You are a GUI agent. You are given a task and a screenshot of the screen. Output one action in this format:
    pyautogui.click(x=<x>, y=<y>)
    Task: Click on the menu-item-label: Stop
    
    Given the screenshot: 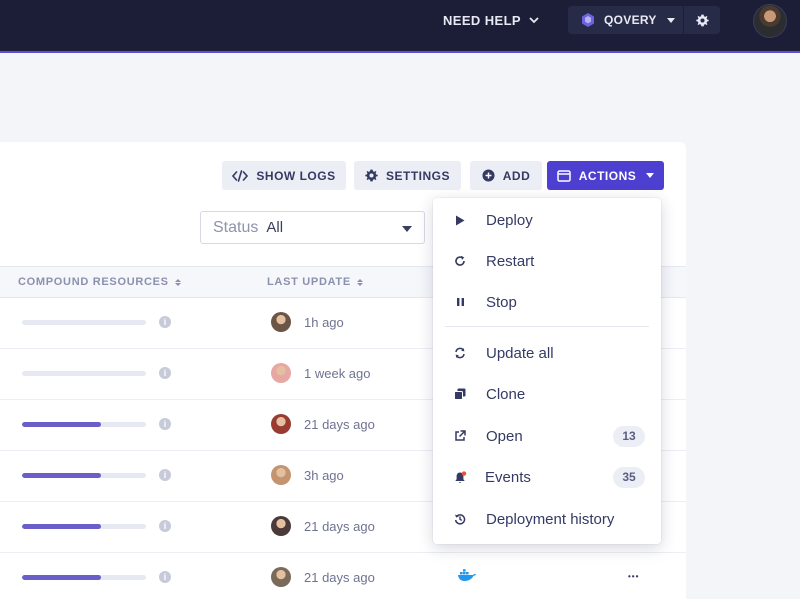 What is the action you would take?
    pyautogui.click(x=501, y=302)
    